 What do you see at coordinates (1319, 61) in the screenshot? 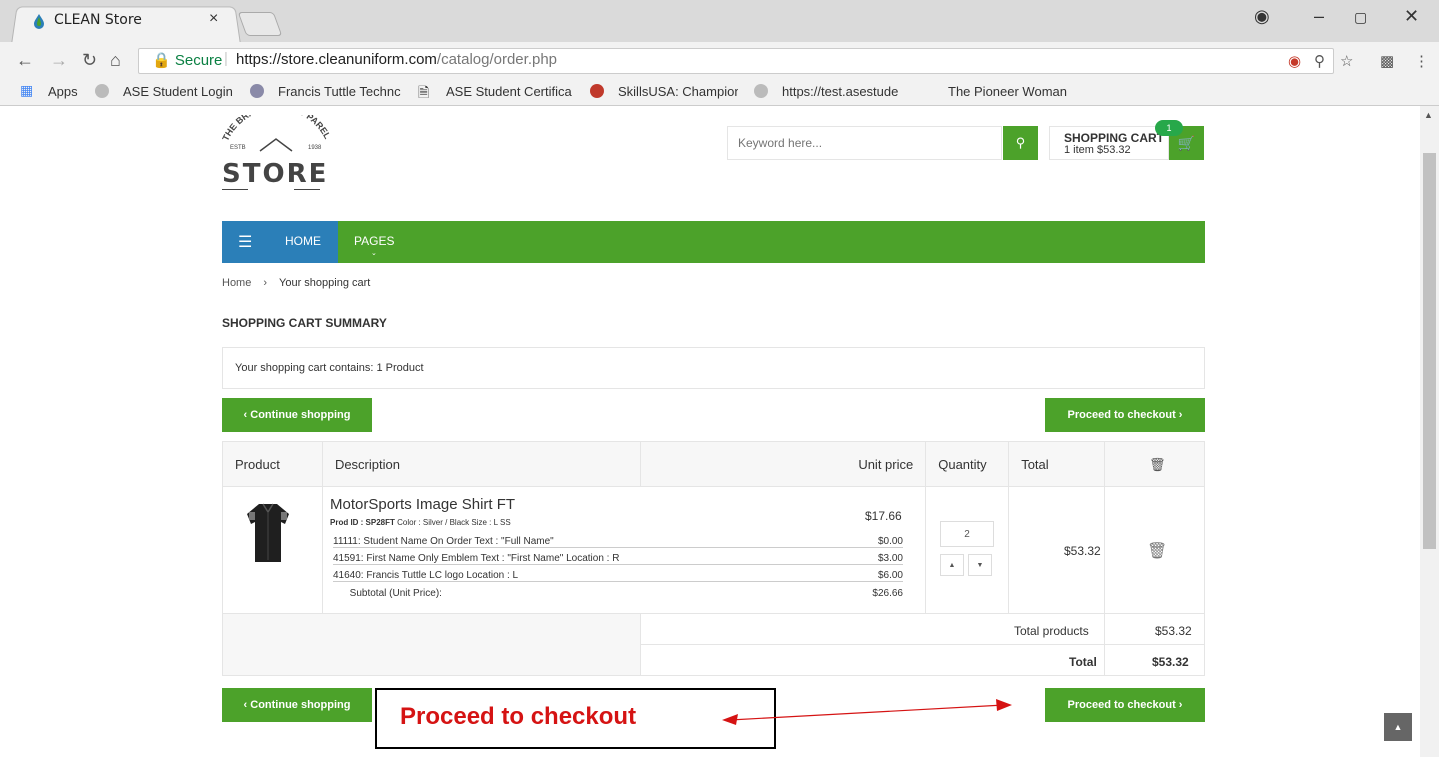
I see `zoom-icon: ⚲` at bounding box center [1319, 61].